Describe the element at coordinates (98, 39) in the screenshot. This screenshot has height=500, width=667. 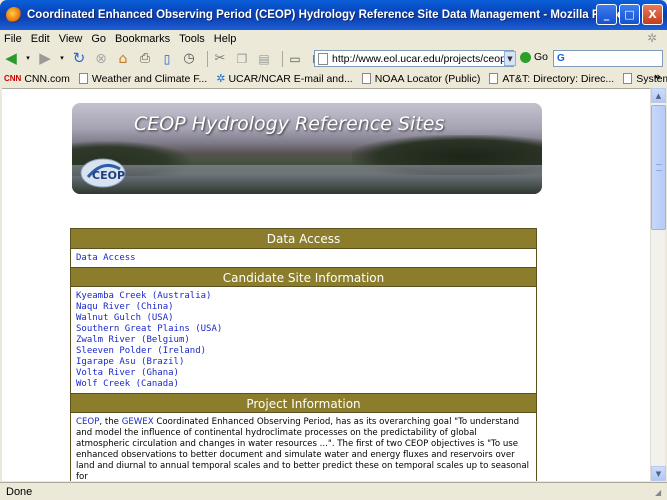
I see `menu-go: Go` at that location.